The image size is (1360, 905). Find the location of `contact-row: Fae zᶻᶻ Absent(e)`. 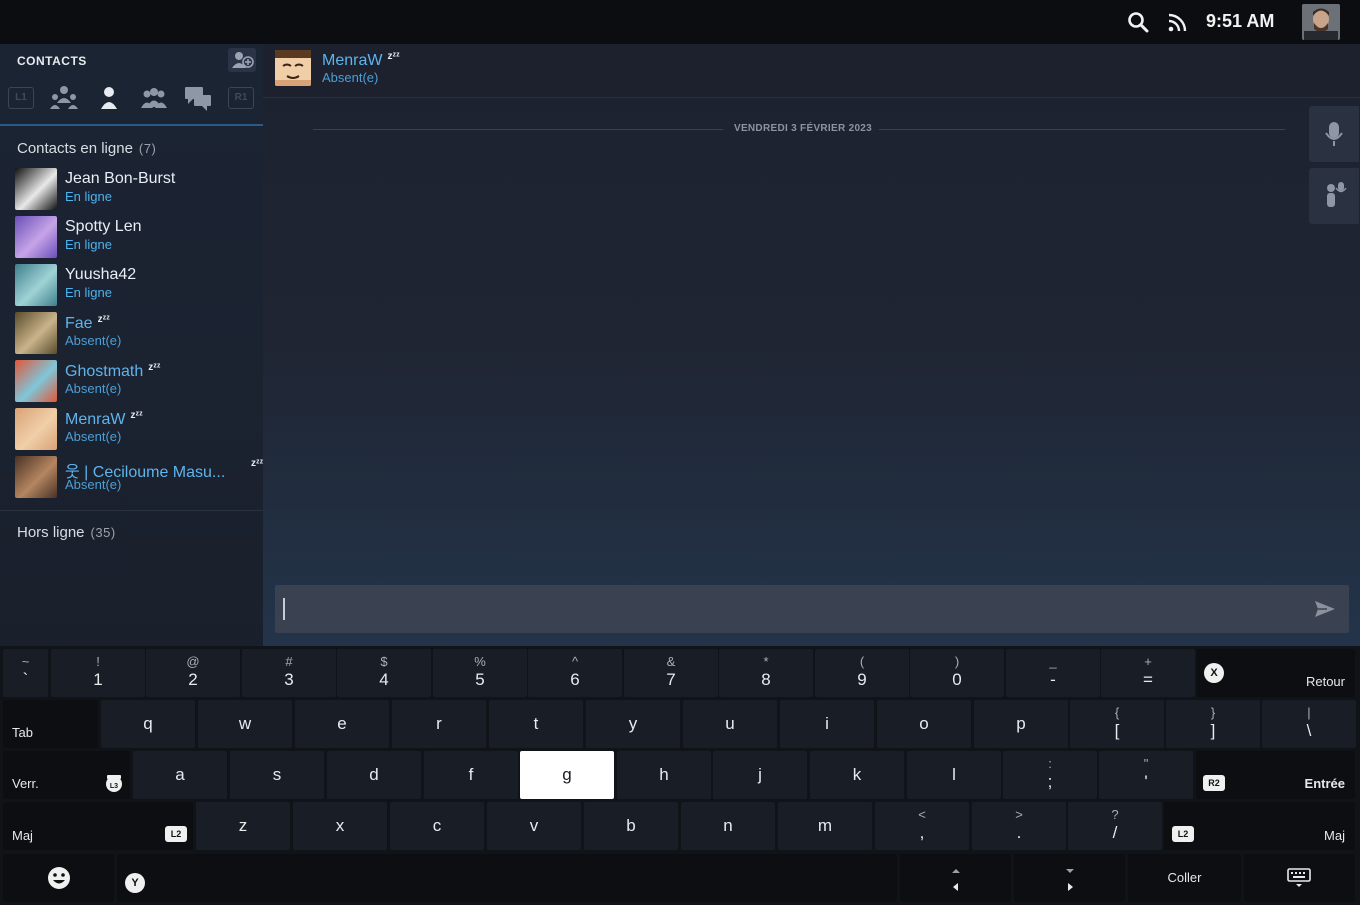

contact-row: Fae zᶻᶻ Absent(e) is located at coordinates (131, 336).